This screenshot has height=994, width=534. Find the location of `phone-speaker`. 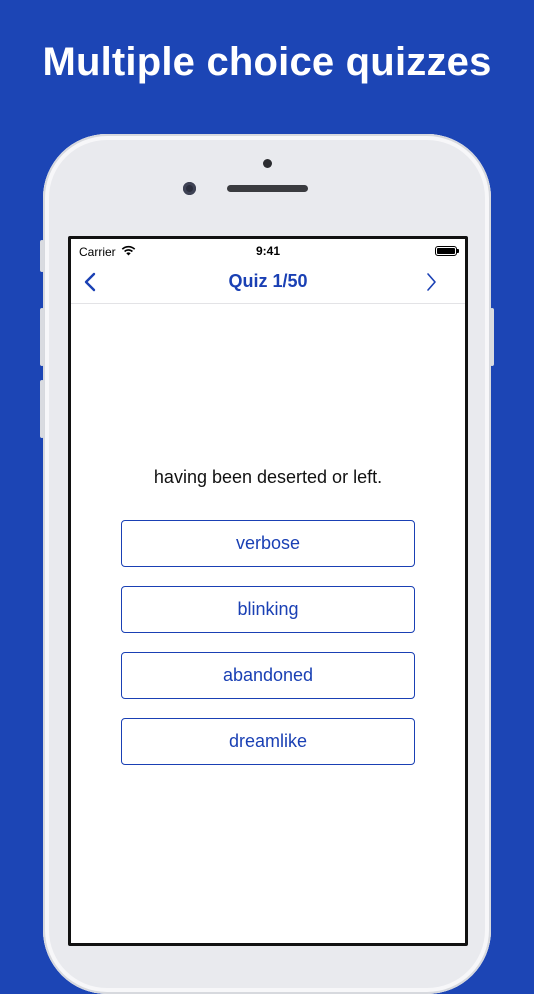

phone-speaker is located at coordinates (267, 188).